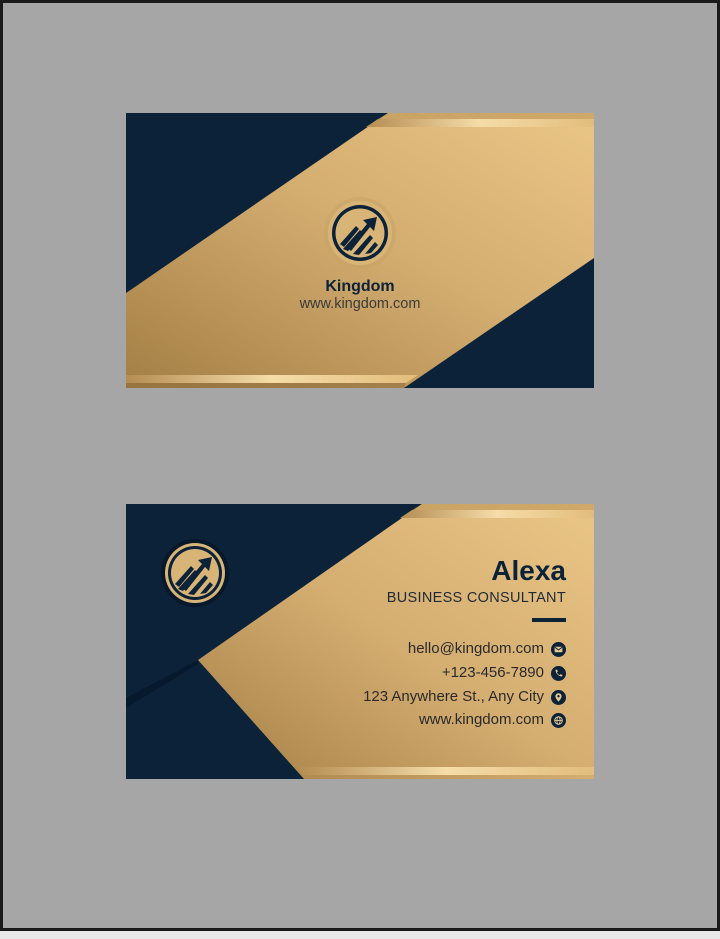 The image size is (720, 939). I want to click on email-icon, so click(558, 649).